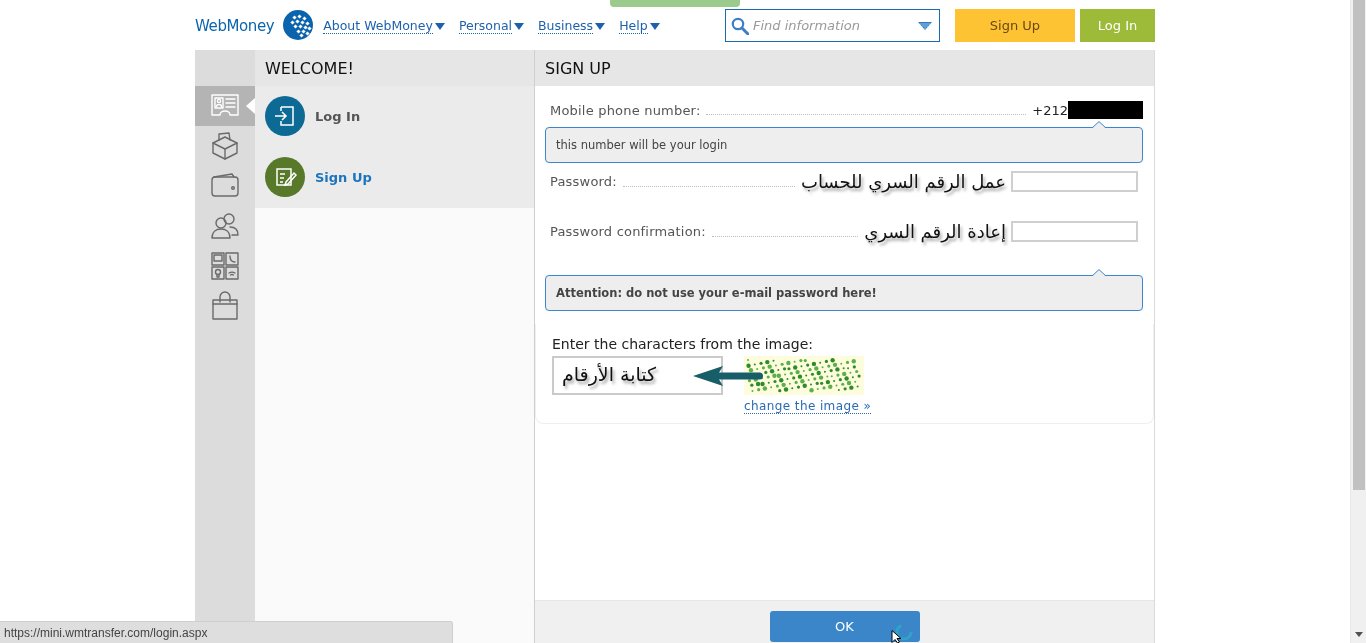 Image resolution: width=1366 pixels, height=643 pixels. What do you see at coordinates (225, 146) in the screenshot?
I see `box-icon` at bounding box center [225, 146].